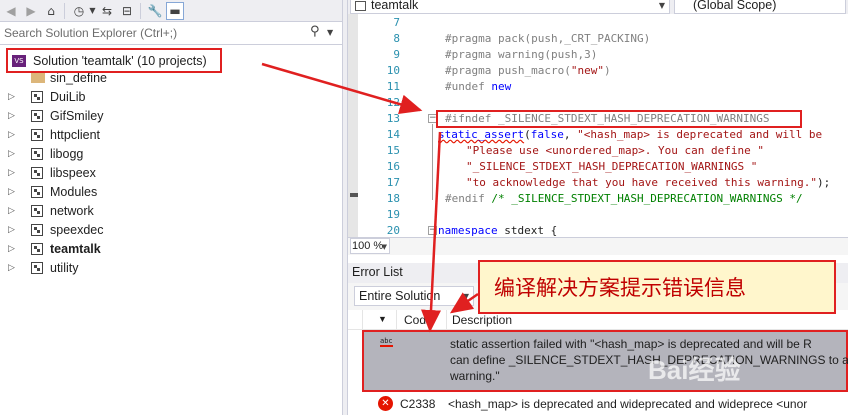  What do you see at coordinates (19, 61) in the screenshot?
I see `solution-icon: VS` at bounding box center [19, 61].